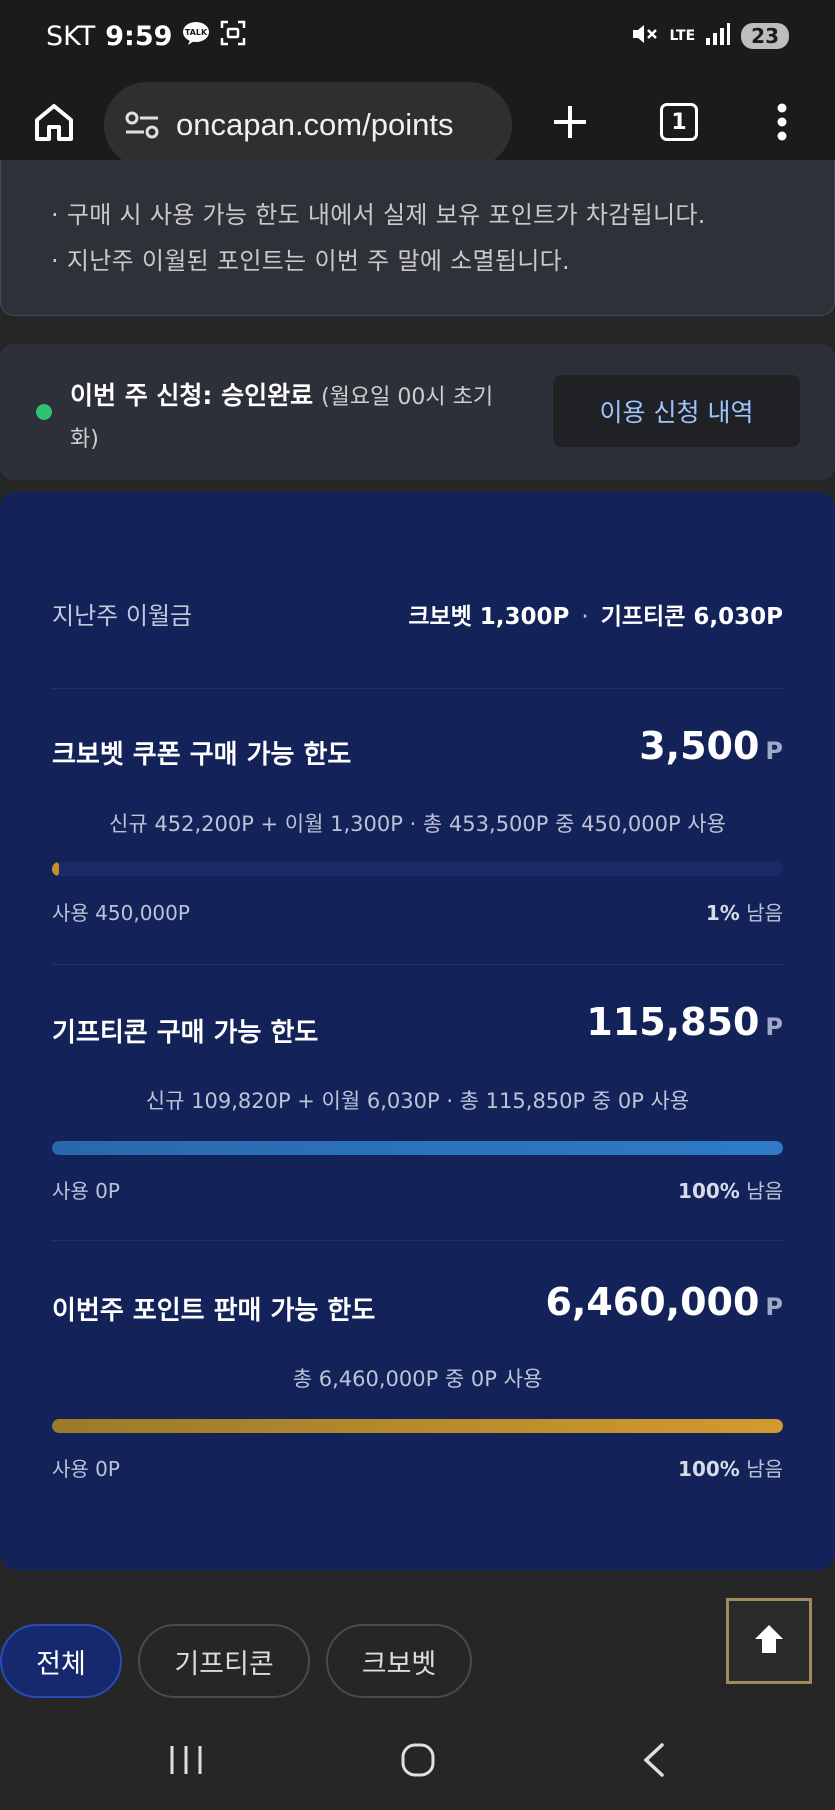 The width and height of the screenshot is (835, 1810). What do you see at coordinates (54, 122) in the screenshot?
I see `home-icon` at bounding box center [54, 122].